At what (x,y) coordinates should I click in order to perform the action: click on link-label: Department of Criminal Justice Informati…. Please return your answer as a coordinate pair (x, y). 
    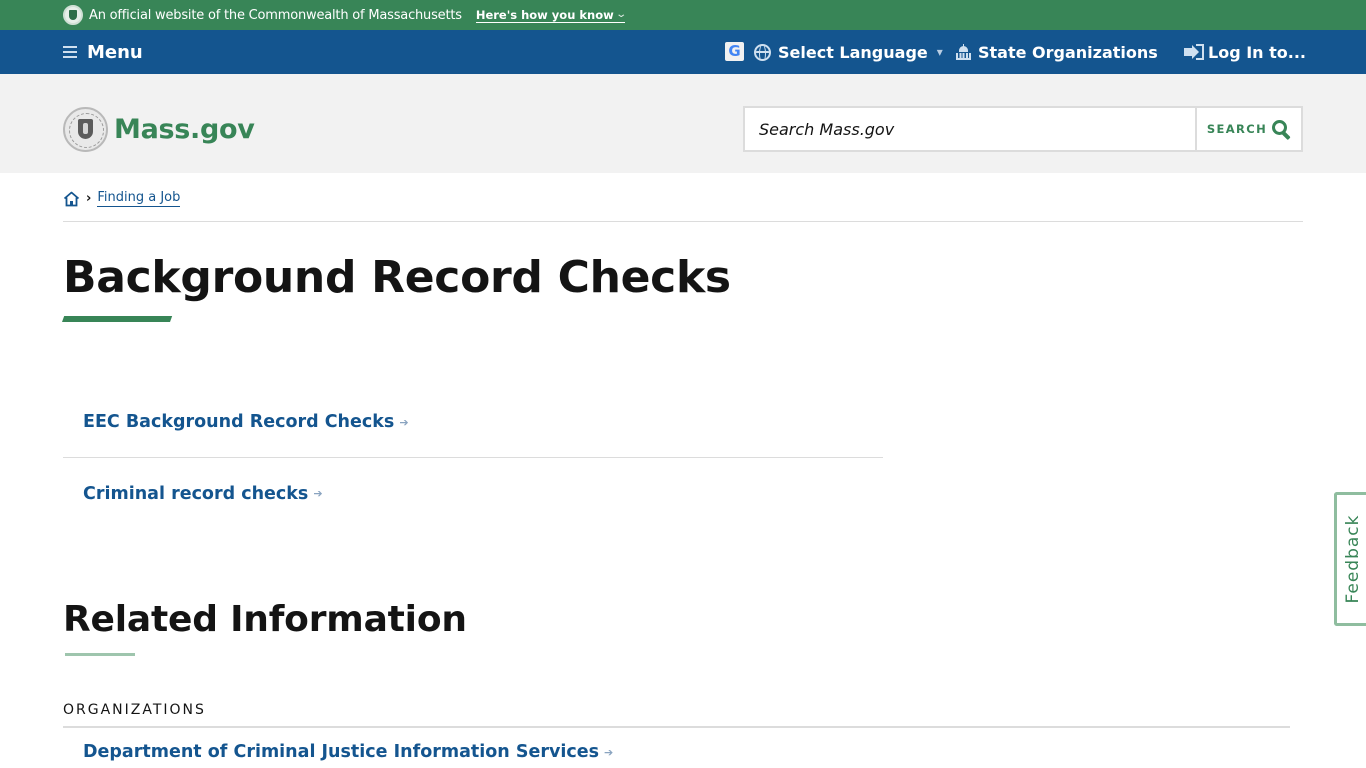
    Looking at the image, I should click on (341, 752).